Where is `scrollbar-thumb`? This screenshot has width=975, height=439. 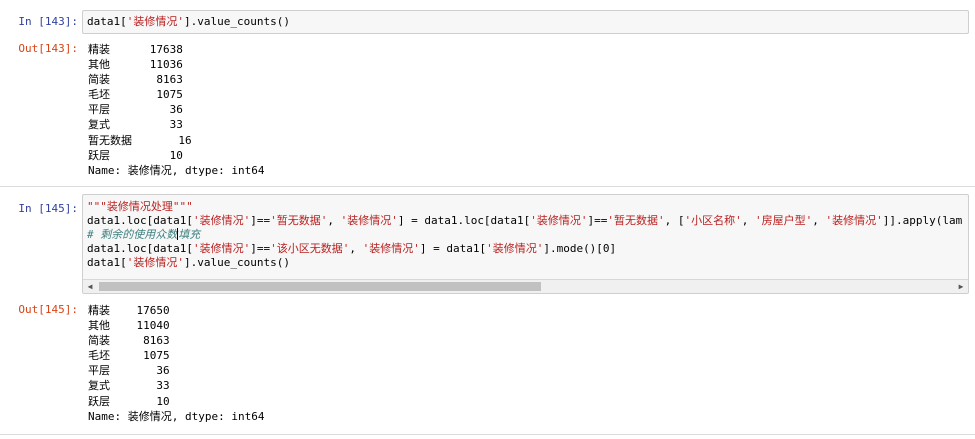 scrollbar-thumb is located at coordinates (320, 286).